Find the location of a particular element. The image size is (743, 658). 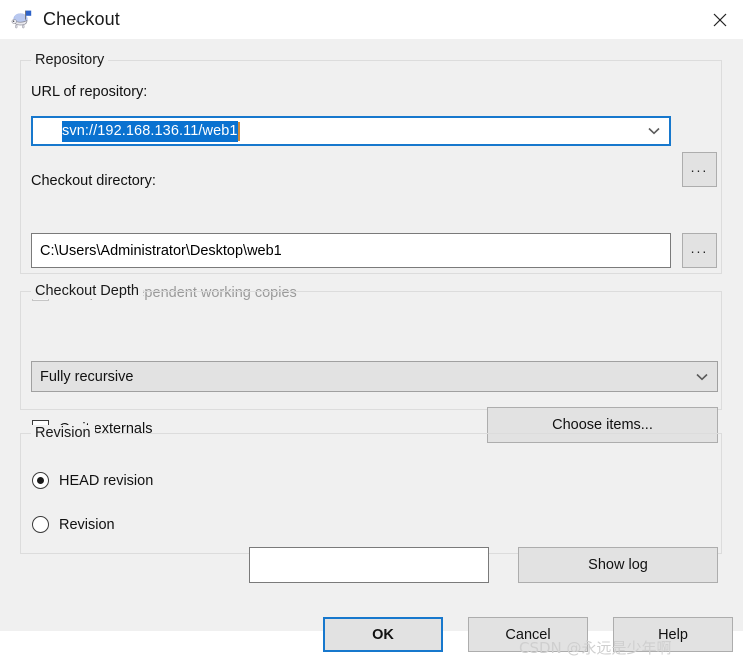

close-icon is located at coordinates (720, 19).